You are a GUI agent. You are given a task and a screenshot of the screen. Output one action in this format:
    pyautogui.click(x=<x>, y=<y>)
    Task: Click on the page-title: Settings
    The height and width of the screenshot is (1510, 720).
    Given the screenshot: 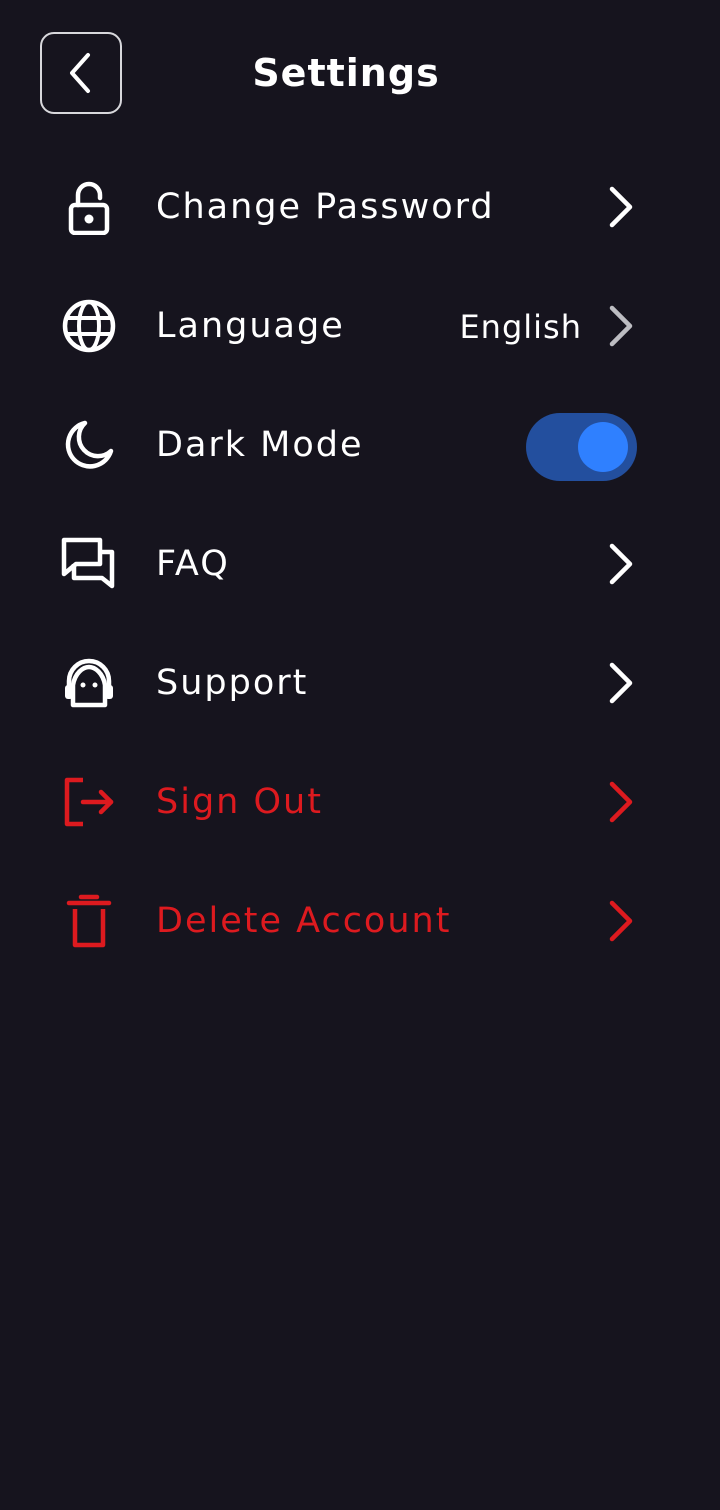 What is the action you would take?
    pyautogui.click(x=346, y=73)
    